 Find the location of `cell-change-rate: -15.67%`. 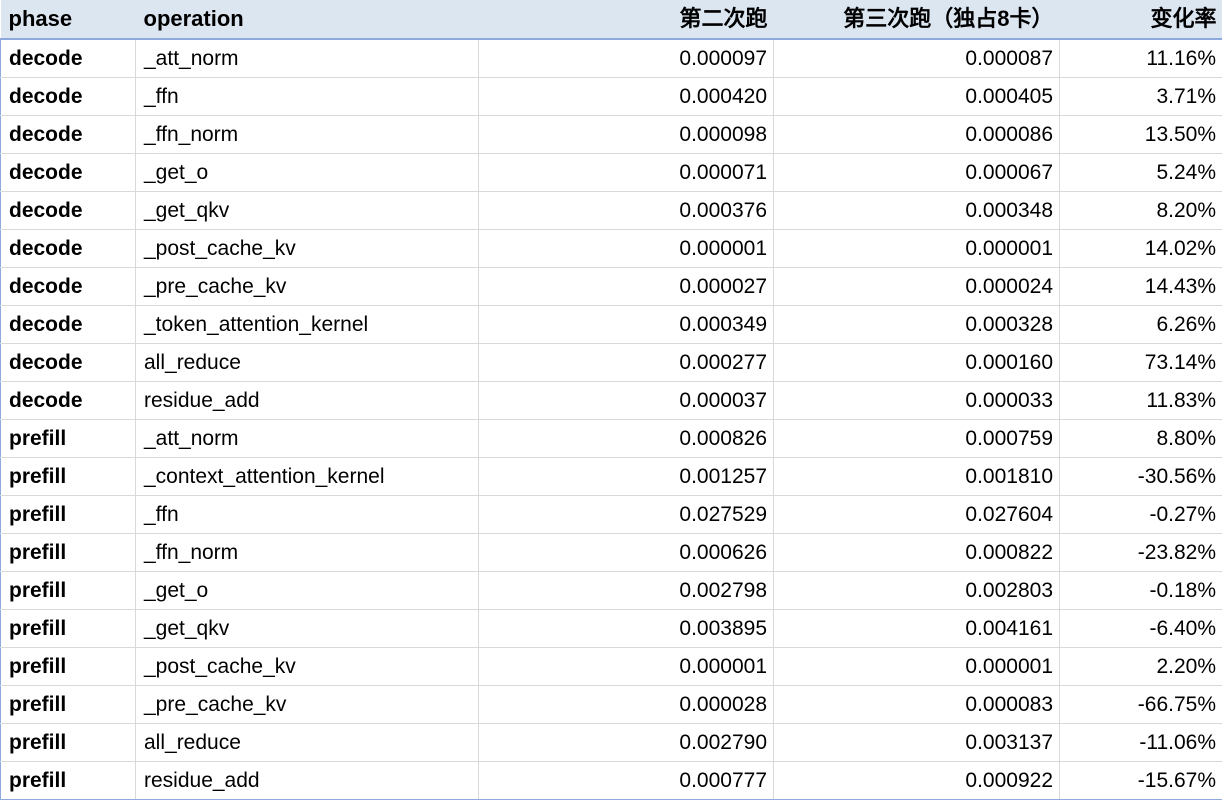

cell-change-rate: -15.67% is located at coordinates (1141, 781).